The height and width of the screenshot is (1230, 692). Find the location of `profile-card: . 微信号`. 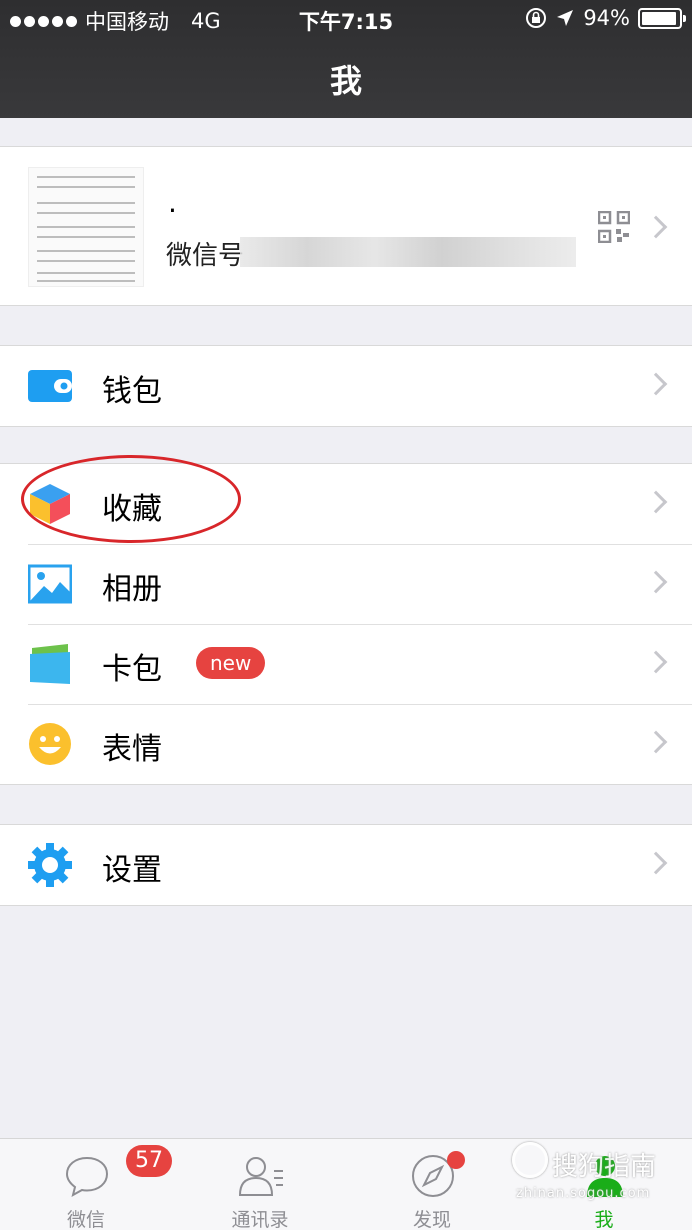

profile-card: . 微信号 is located at coordinates (346, 226).